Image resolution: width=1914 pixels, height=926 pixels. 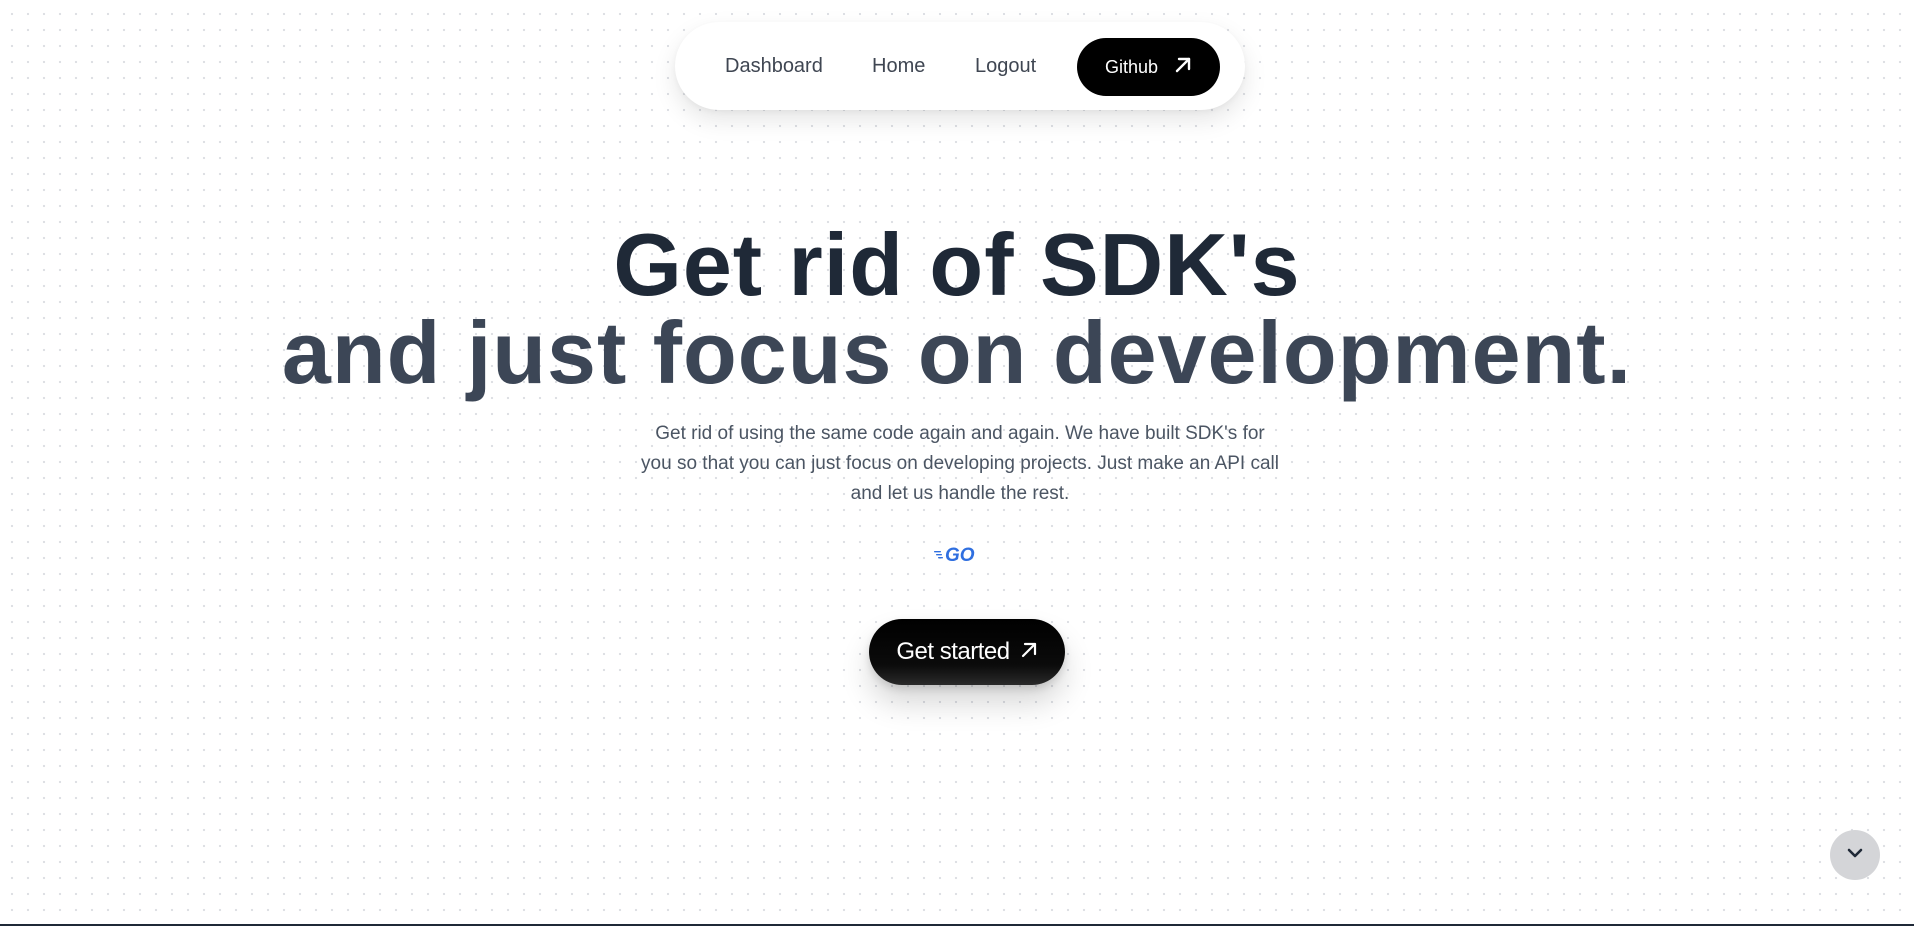 What do you see at coordinates (957, 352) in the screenshot?
I see `hero-title-line-2: and just focus on development.` at bounding box center [957, 352].